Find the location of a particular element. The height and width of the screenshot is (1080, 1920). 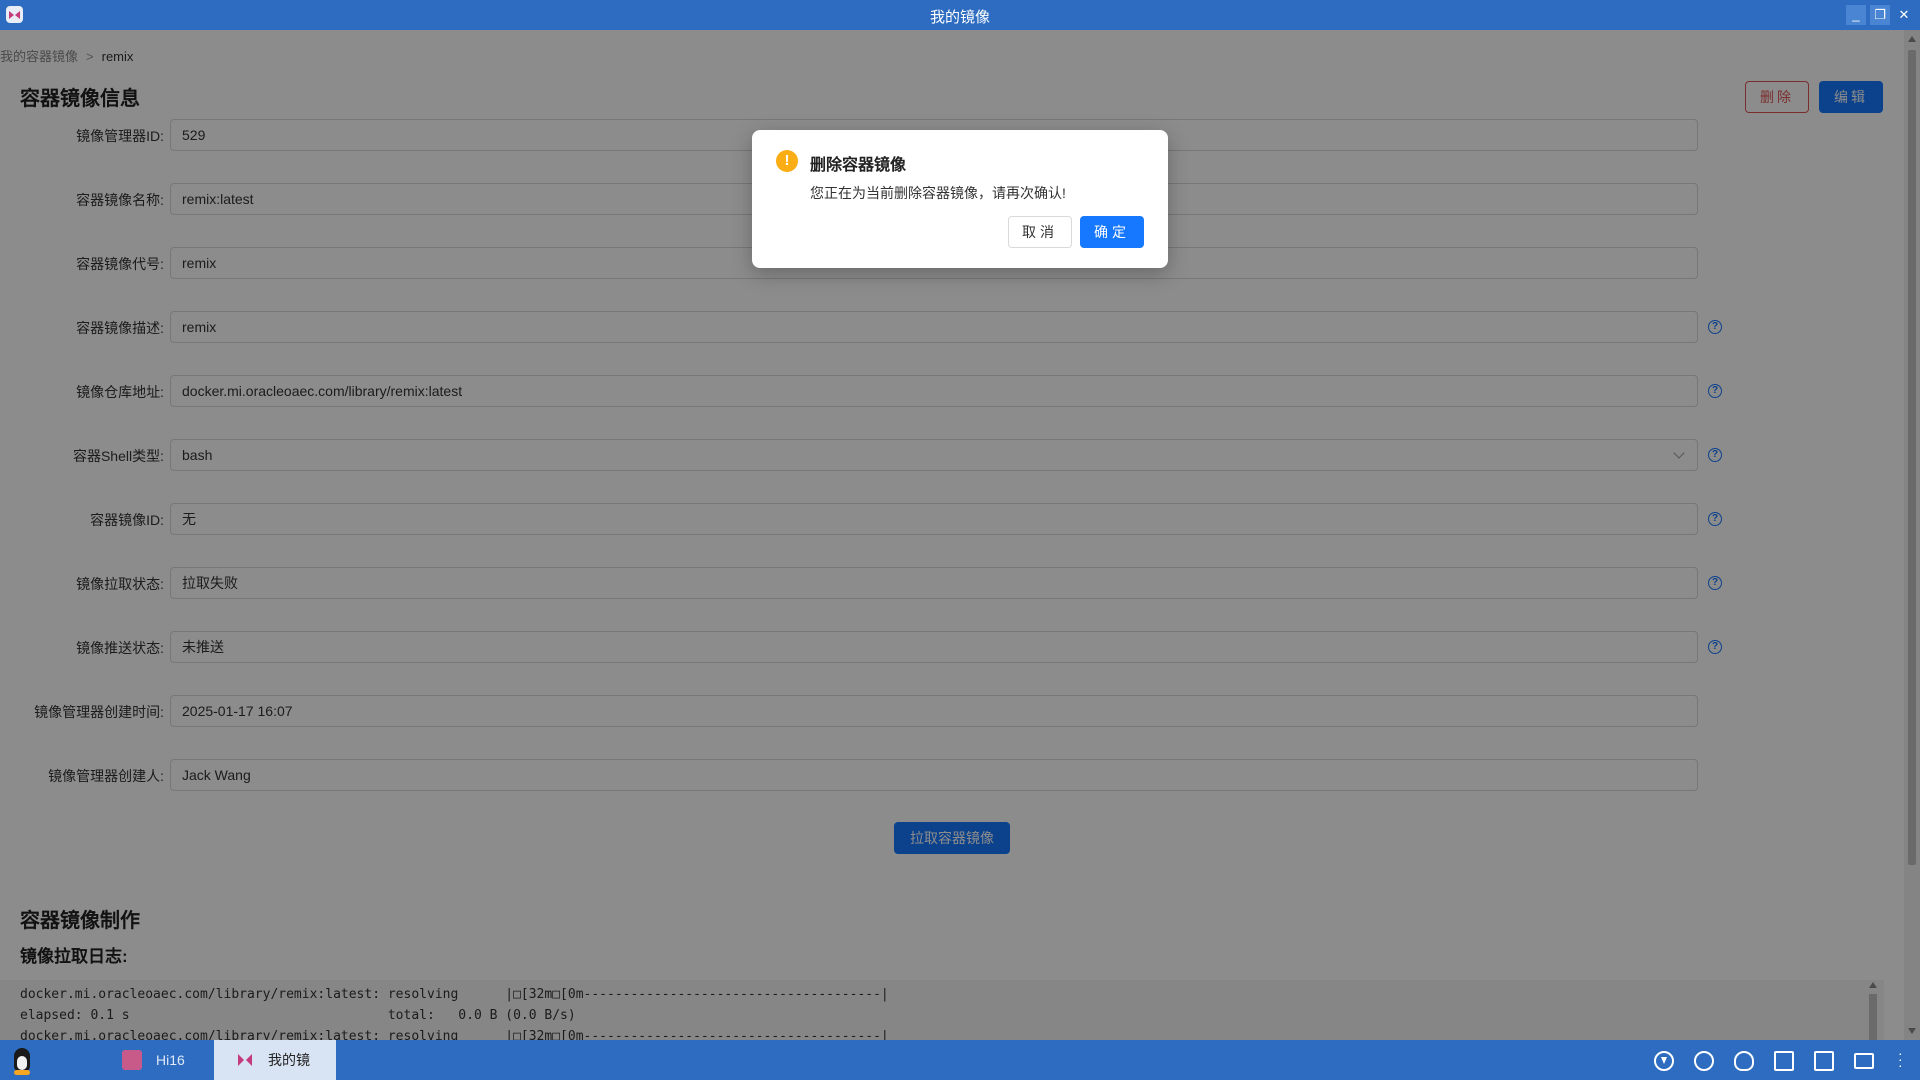

taskbar-item: Hi16 is located at coordinates (167, 1060).